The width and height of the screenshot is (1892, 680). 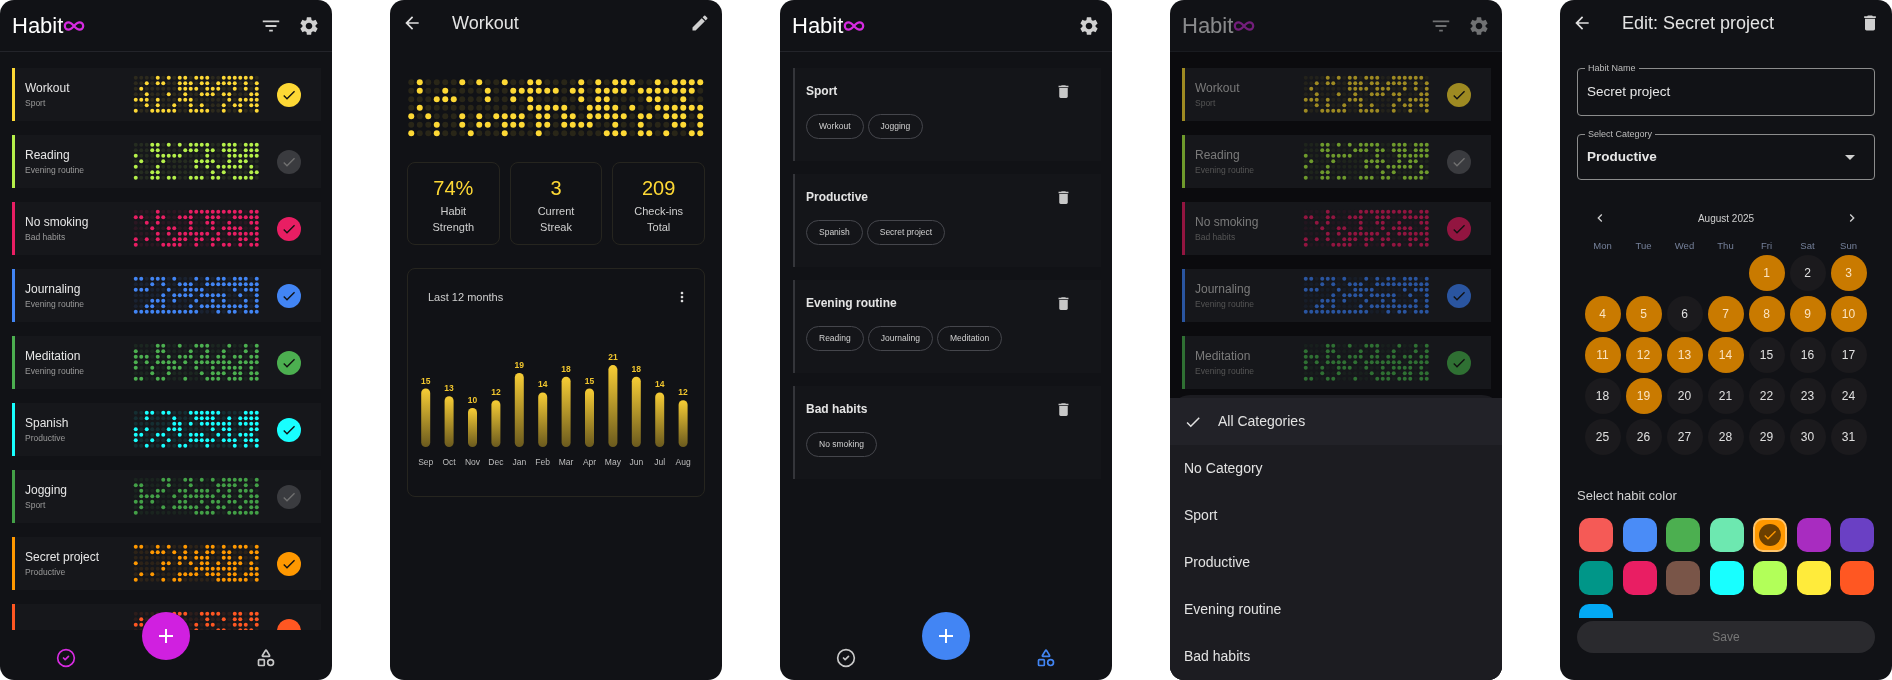 What do you see at coordinates (1807, 246) in the screenshot?
I see `weekday-label: Sat` at bounding box center [1807, 246].